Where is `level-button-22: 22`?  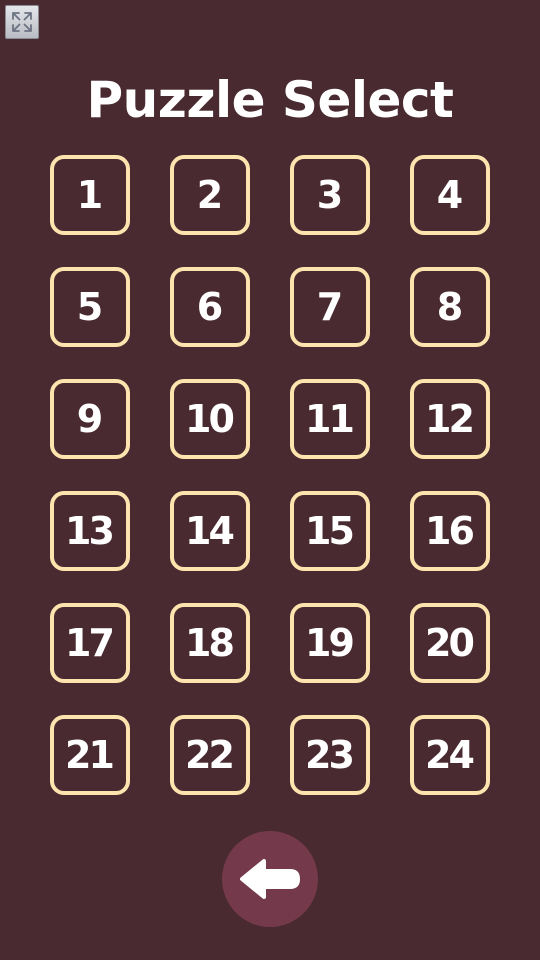
level-button-22: 22 is located at coordinates (210, 755).